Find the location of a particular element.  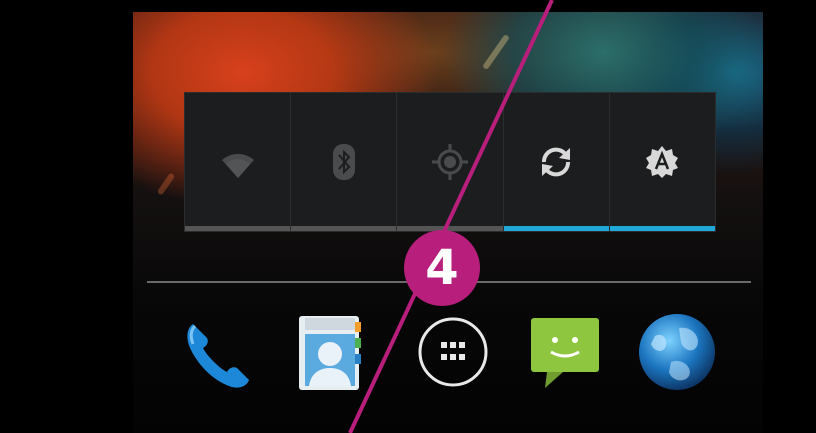

message-icon is located at coordinates (565, 354).